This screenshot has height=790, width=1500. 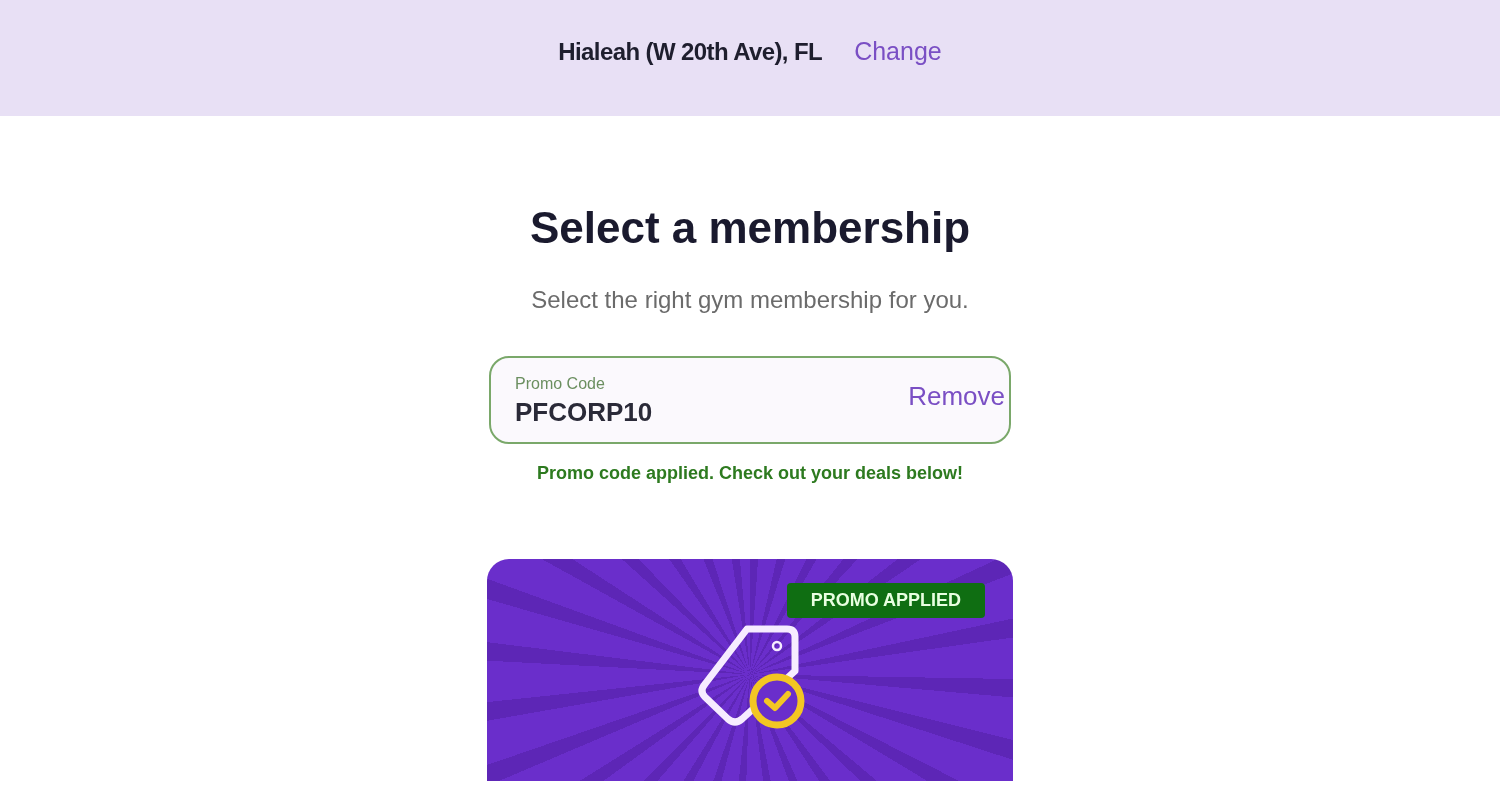 What do you see at coordinates (750, 300) in the screenshot?
I see `subtitle-text: Select the right gym membership for you.` at bounding box center [750, 300].